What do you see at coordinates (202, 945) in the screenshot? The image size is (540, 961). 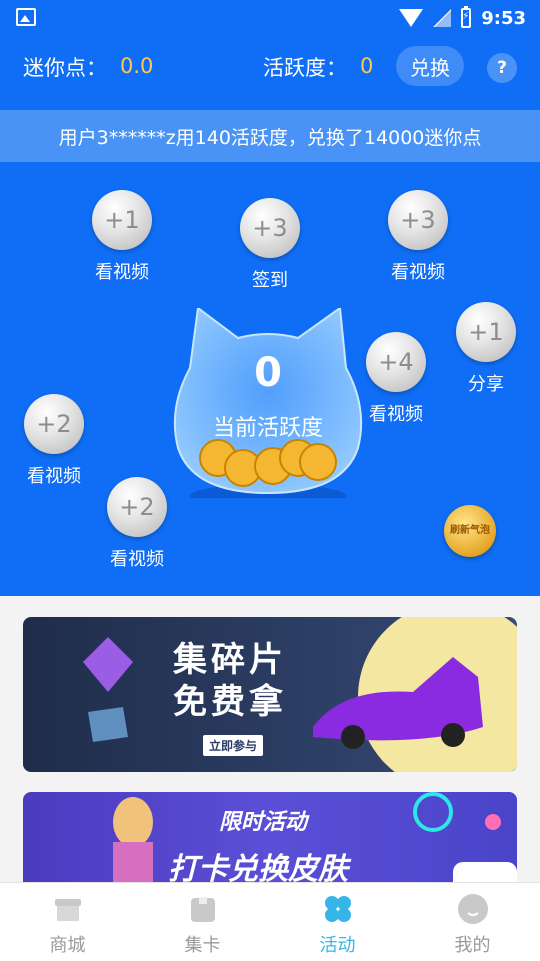 I see `nav-label: 集卡` at bounding box center [202, 945].